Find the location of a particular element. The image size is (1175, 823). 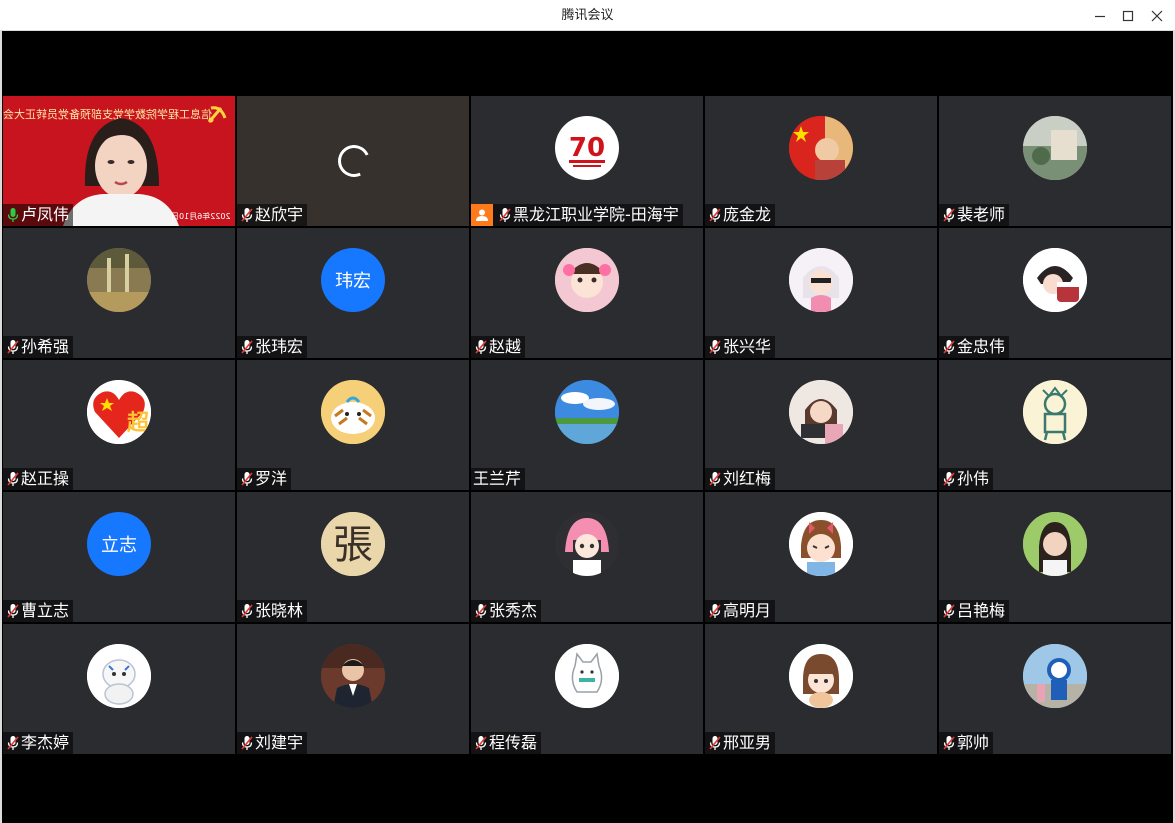

avatar: 玮宏 is located at coordinates (353, 280).